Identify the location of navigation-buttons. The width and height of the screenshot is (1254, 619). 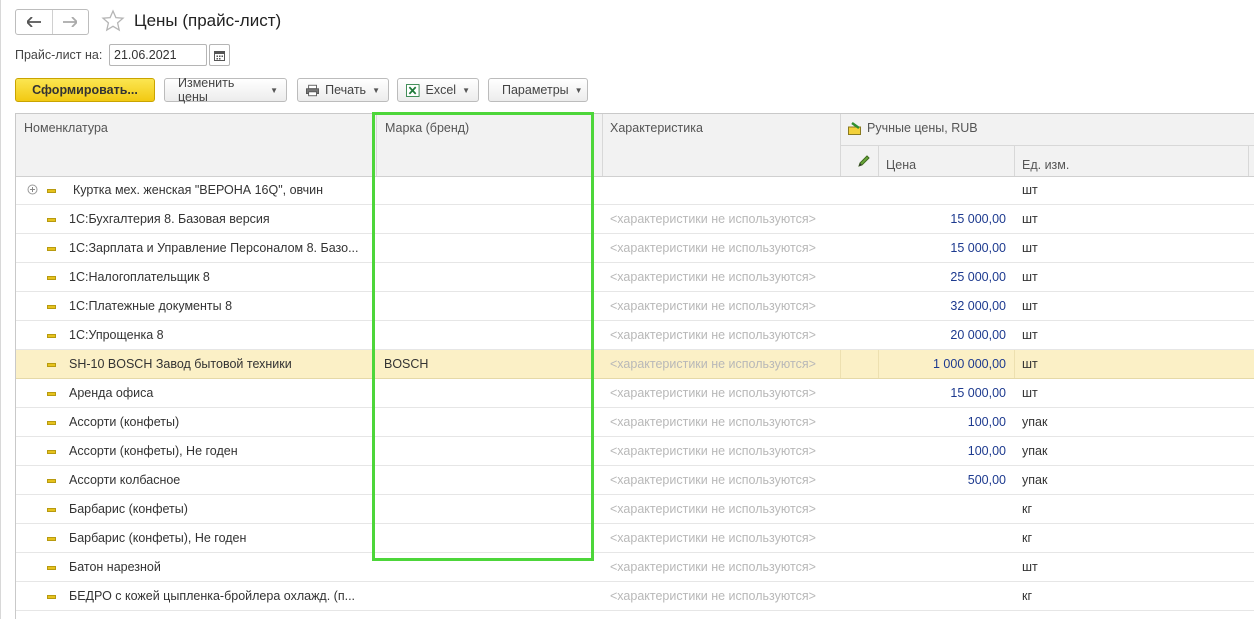
(52, 22).